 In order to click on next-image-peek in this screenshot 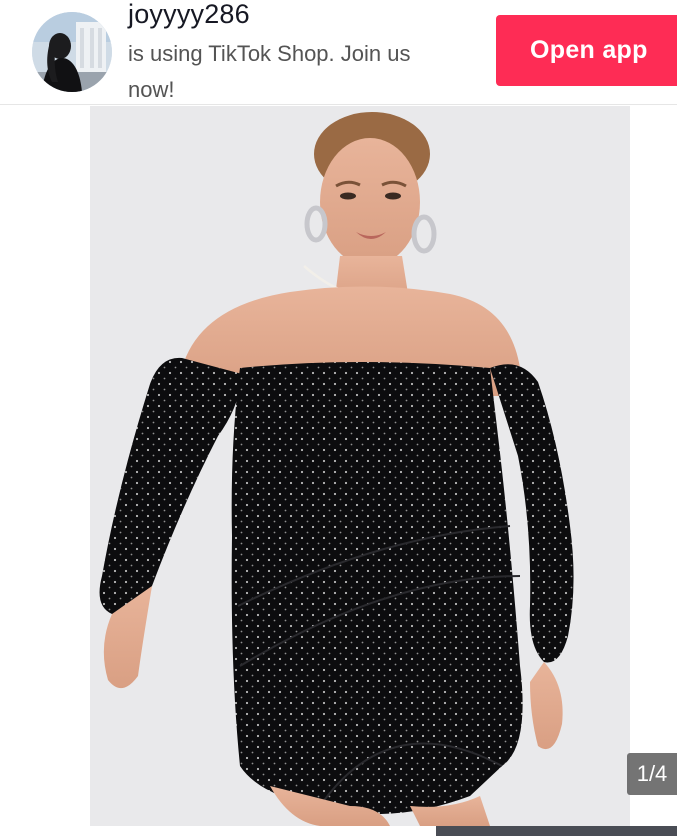, I will do `click(654, 466)`.